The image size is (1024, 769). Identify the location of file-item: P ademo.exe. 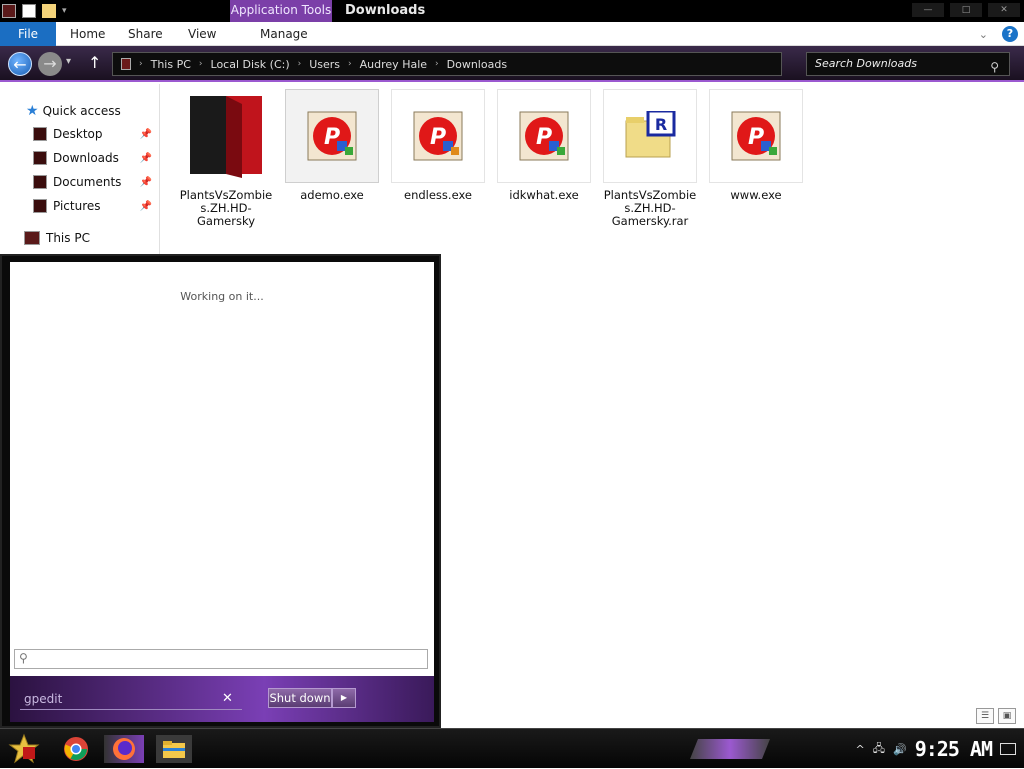
(332, 149).